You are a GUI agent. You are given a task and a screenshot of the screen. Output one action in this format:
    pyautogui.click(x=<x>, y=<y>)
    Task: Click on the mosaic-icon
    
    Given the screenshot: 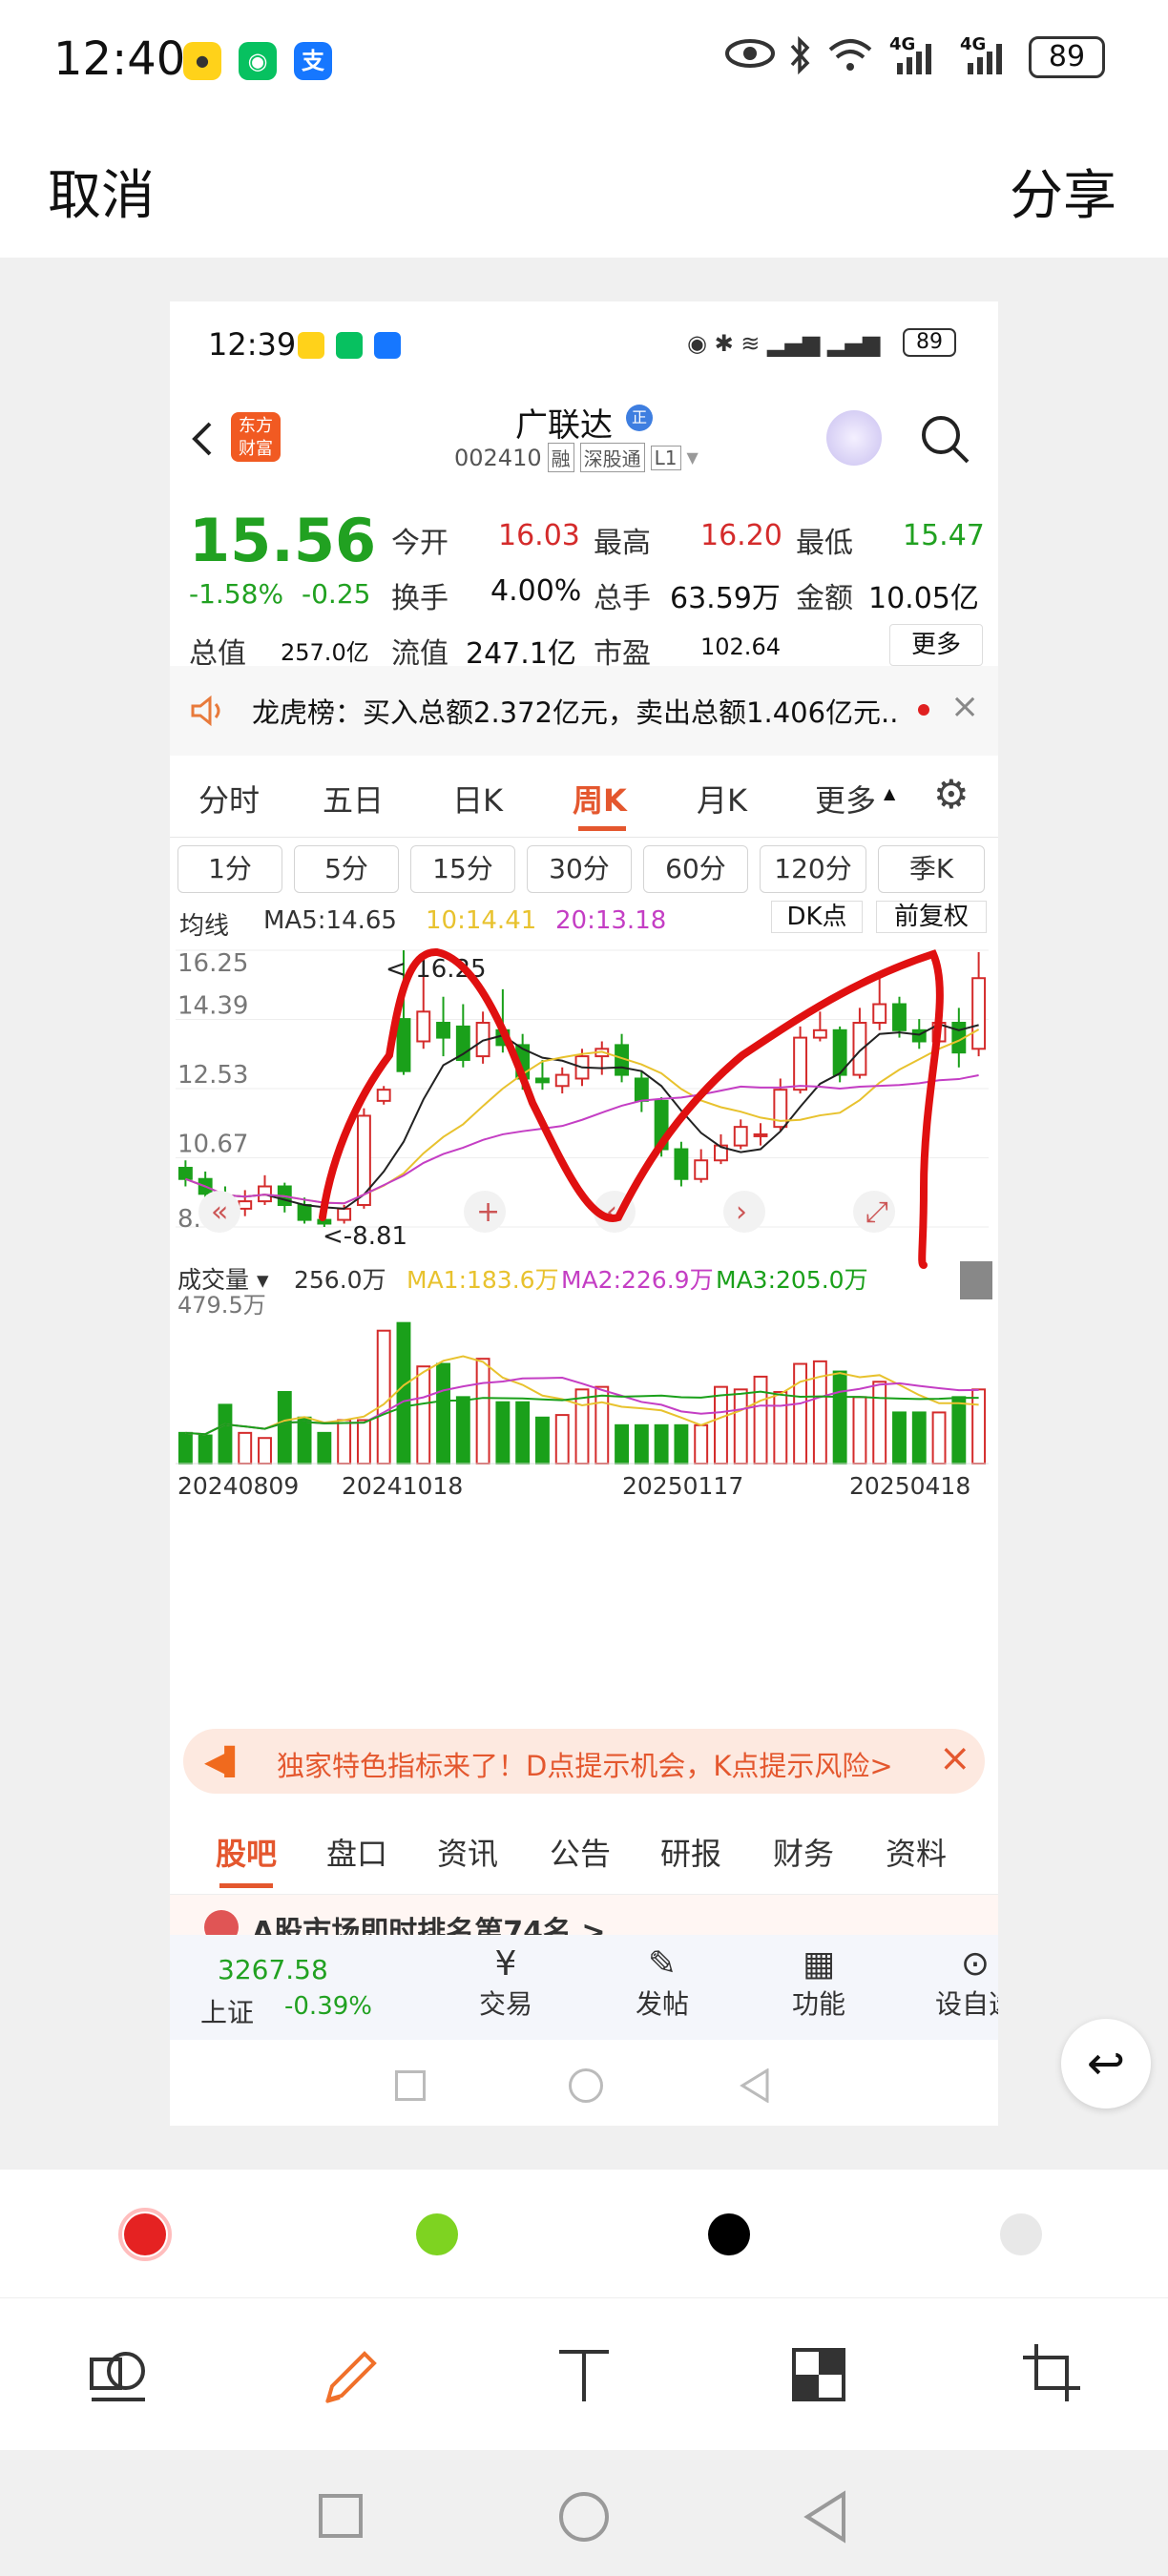 What is the action you would take?
    pyautogui.click(x=818, y=2374)
    